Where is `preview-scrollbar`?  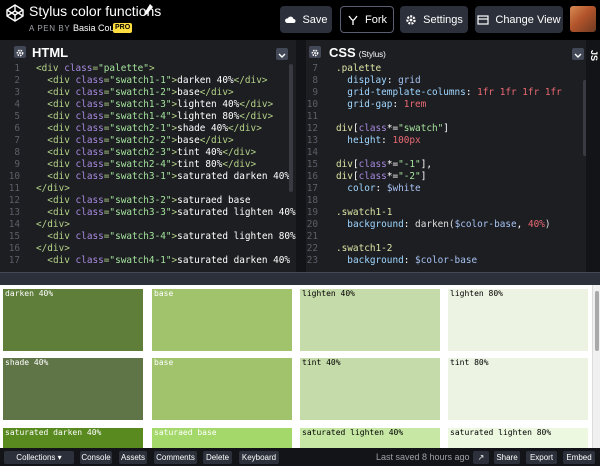
preview-scrollbar is located at coordinates (596, 366).